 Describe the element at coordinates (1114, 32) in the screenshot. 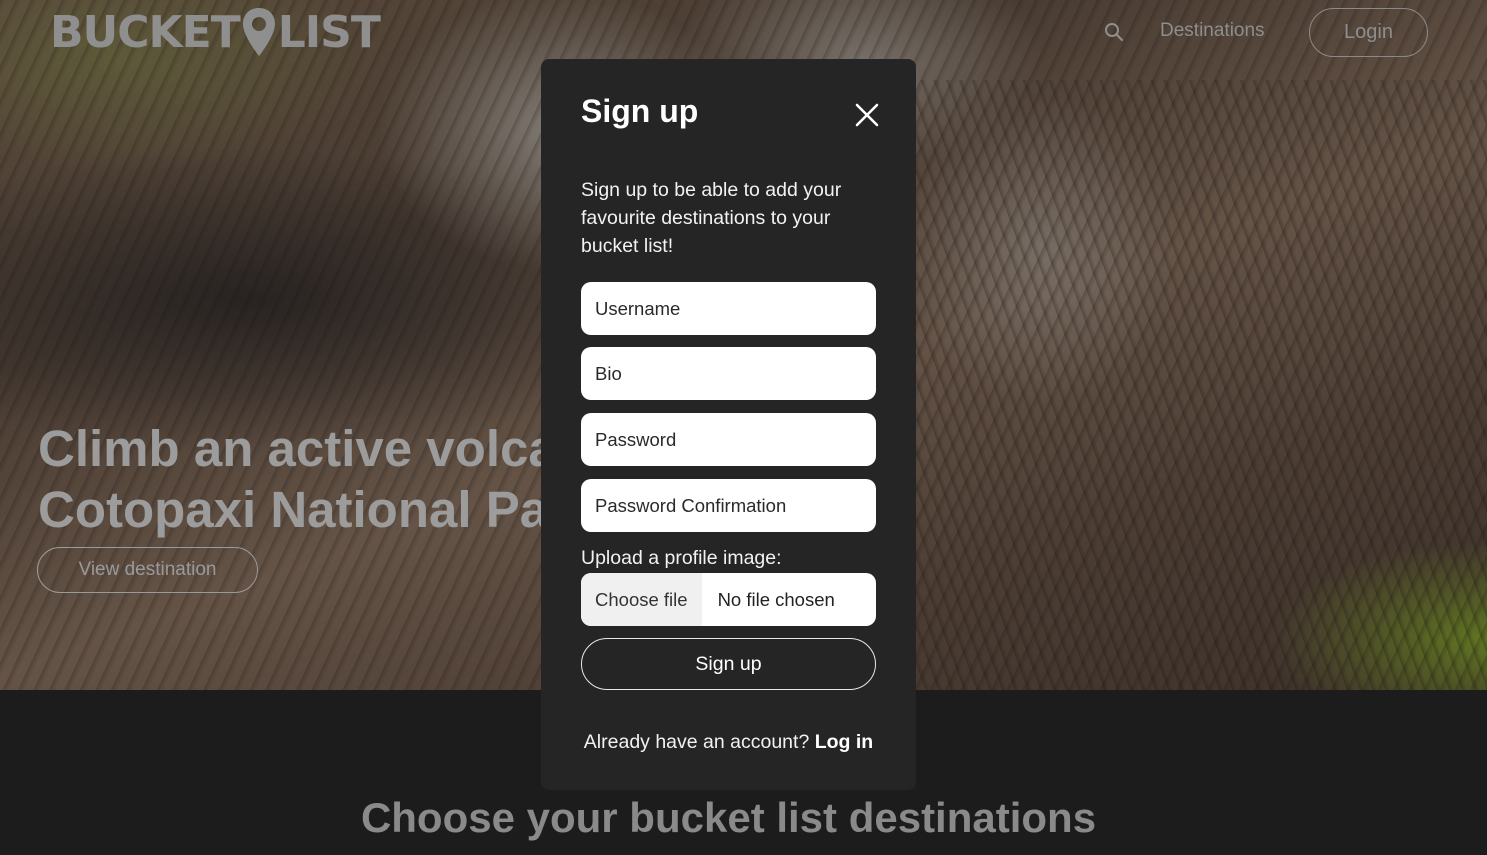

I see `search-icon` at that location.